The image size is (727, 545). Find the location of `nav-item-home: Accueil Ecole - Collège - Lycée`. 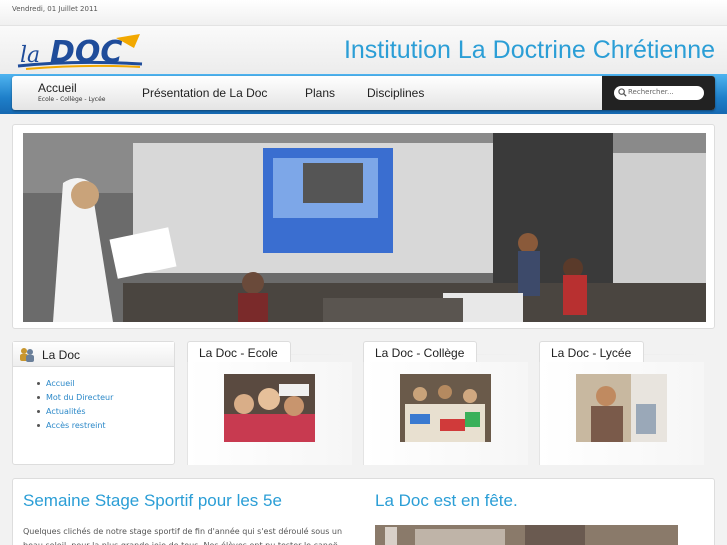

nav-item-home: Accueil Ecole - Collège - Lycée is located at coordinates (72, 92).